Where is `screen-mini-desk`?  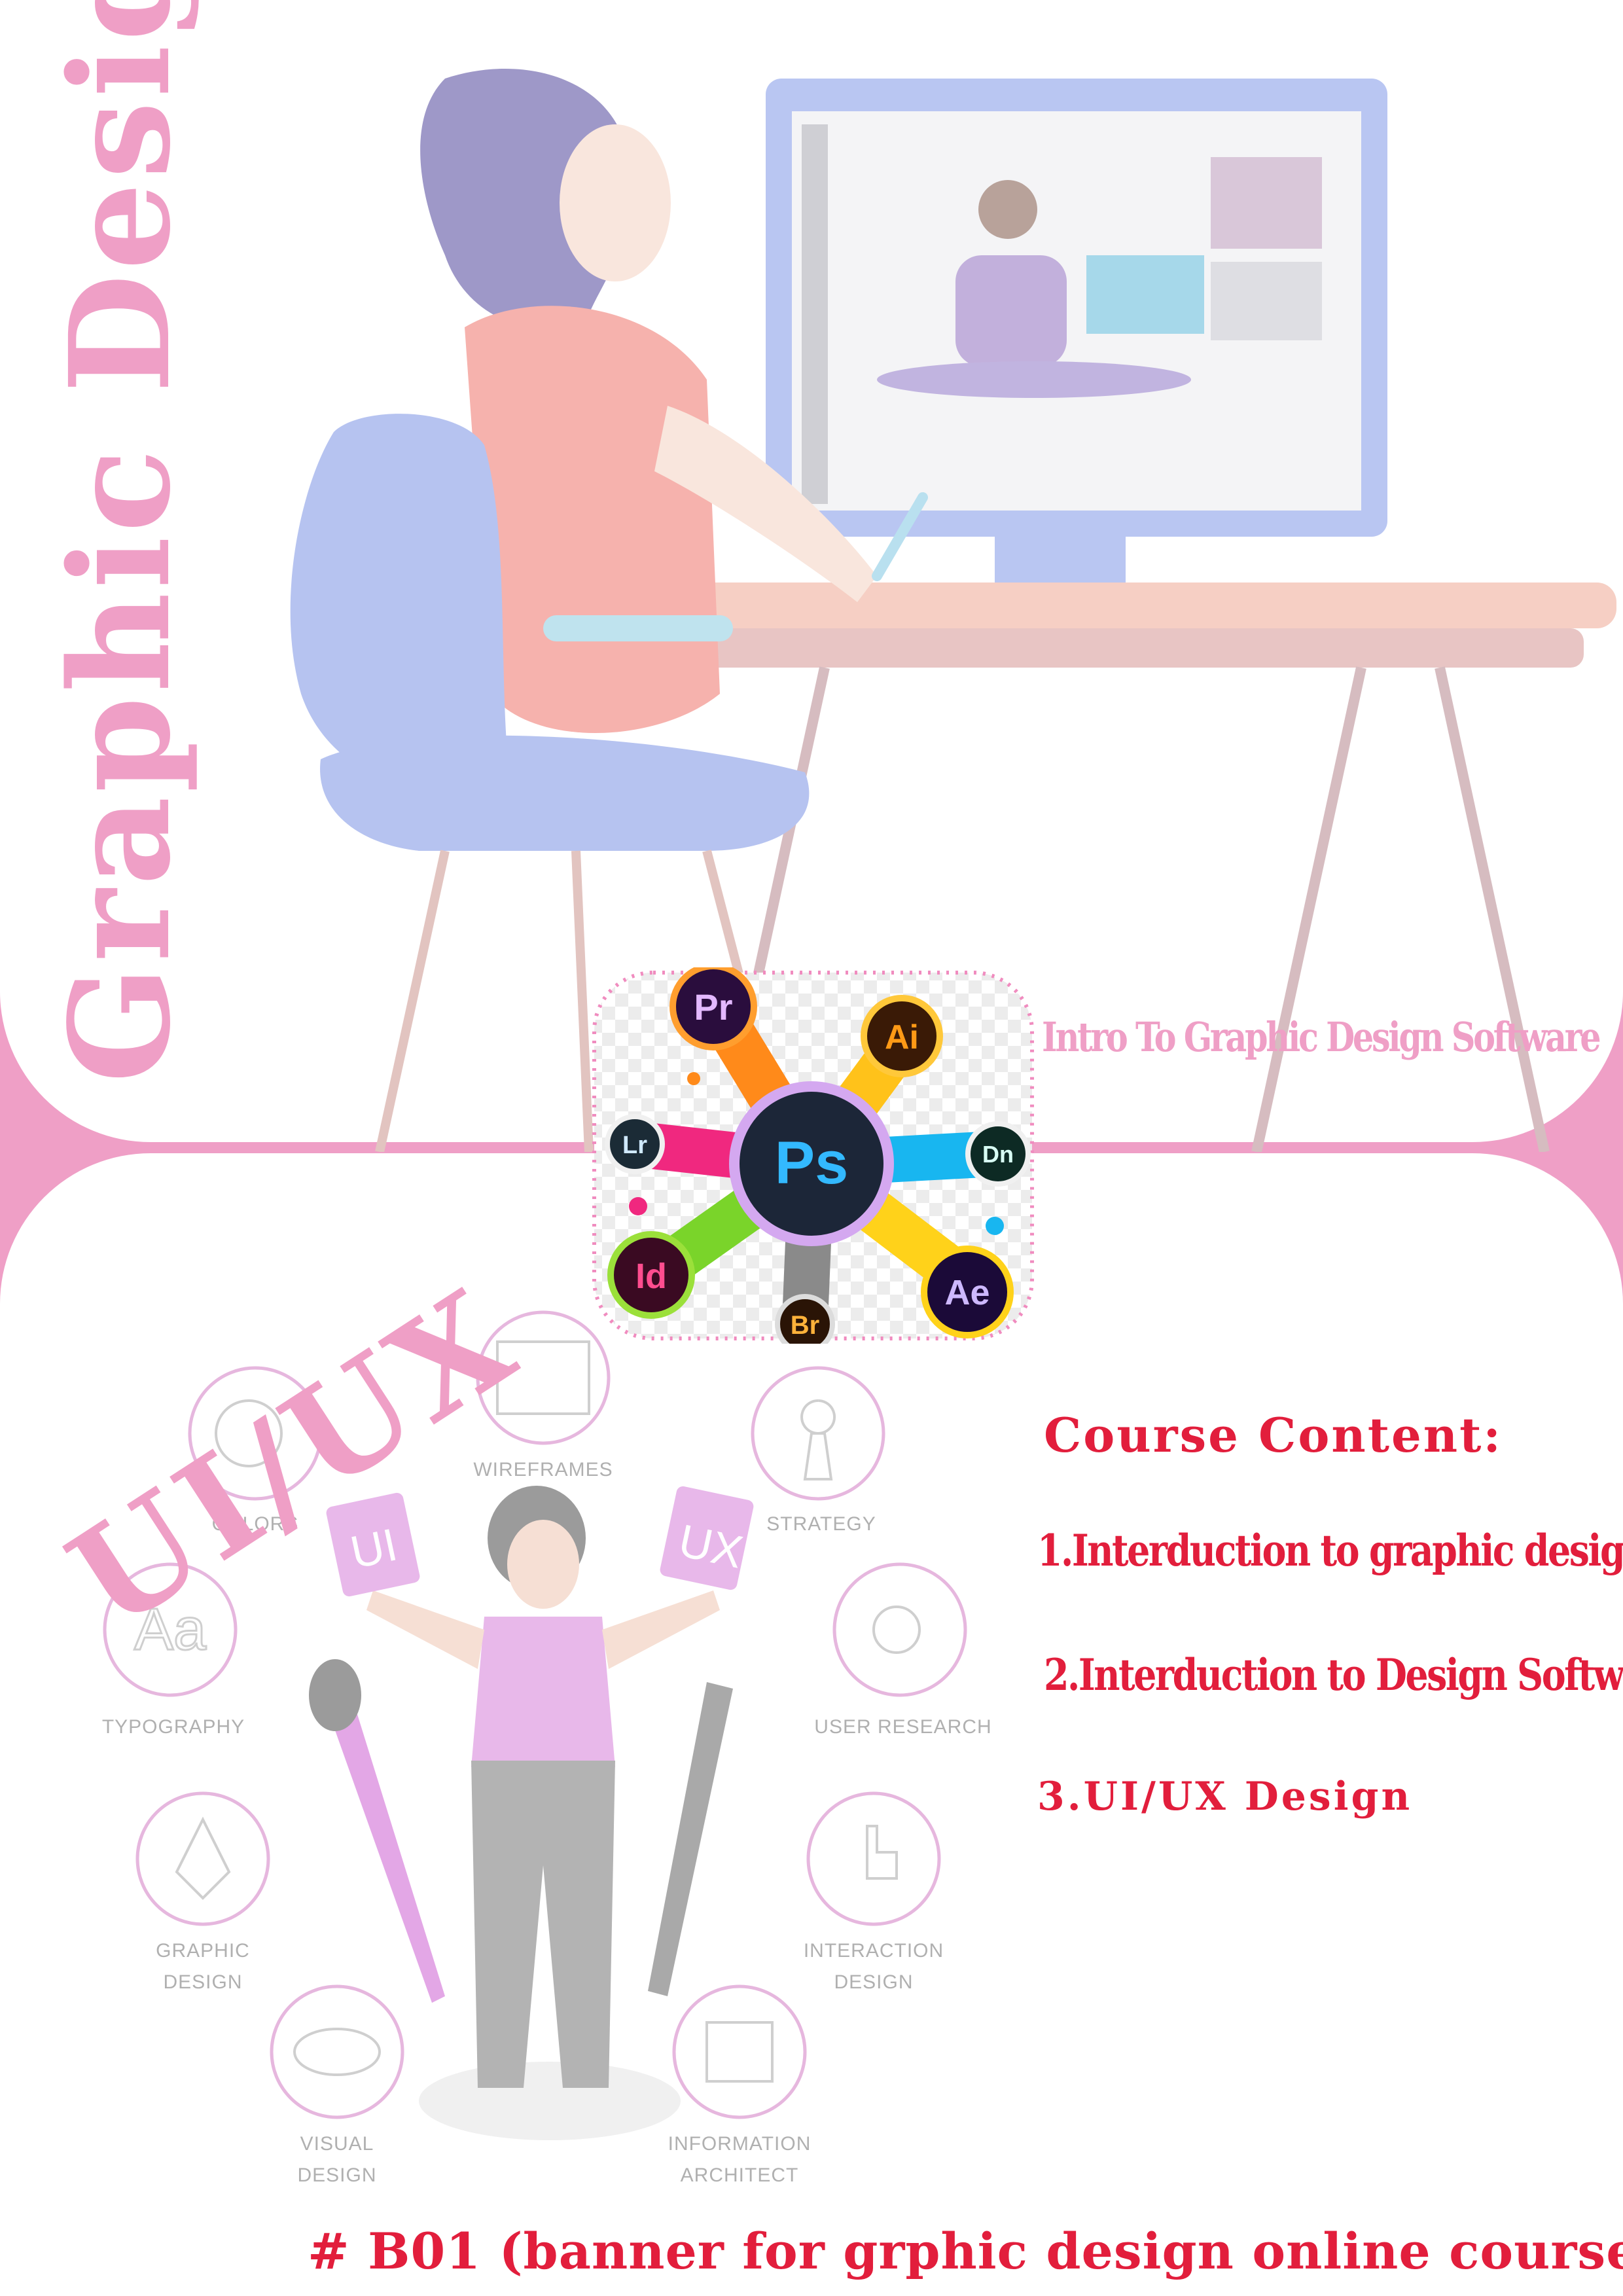
screen-mini-desk is located at coordinates (1034, 379).